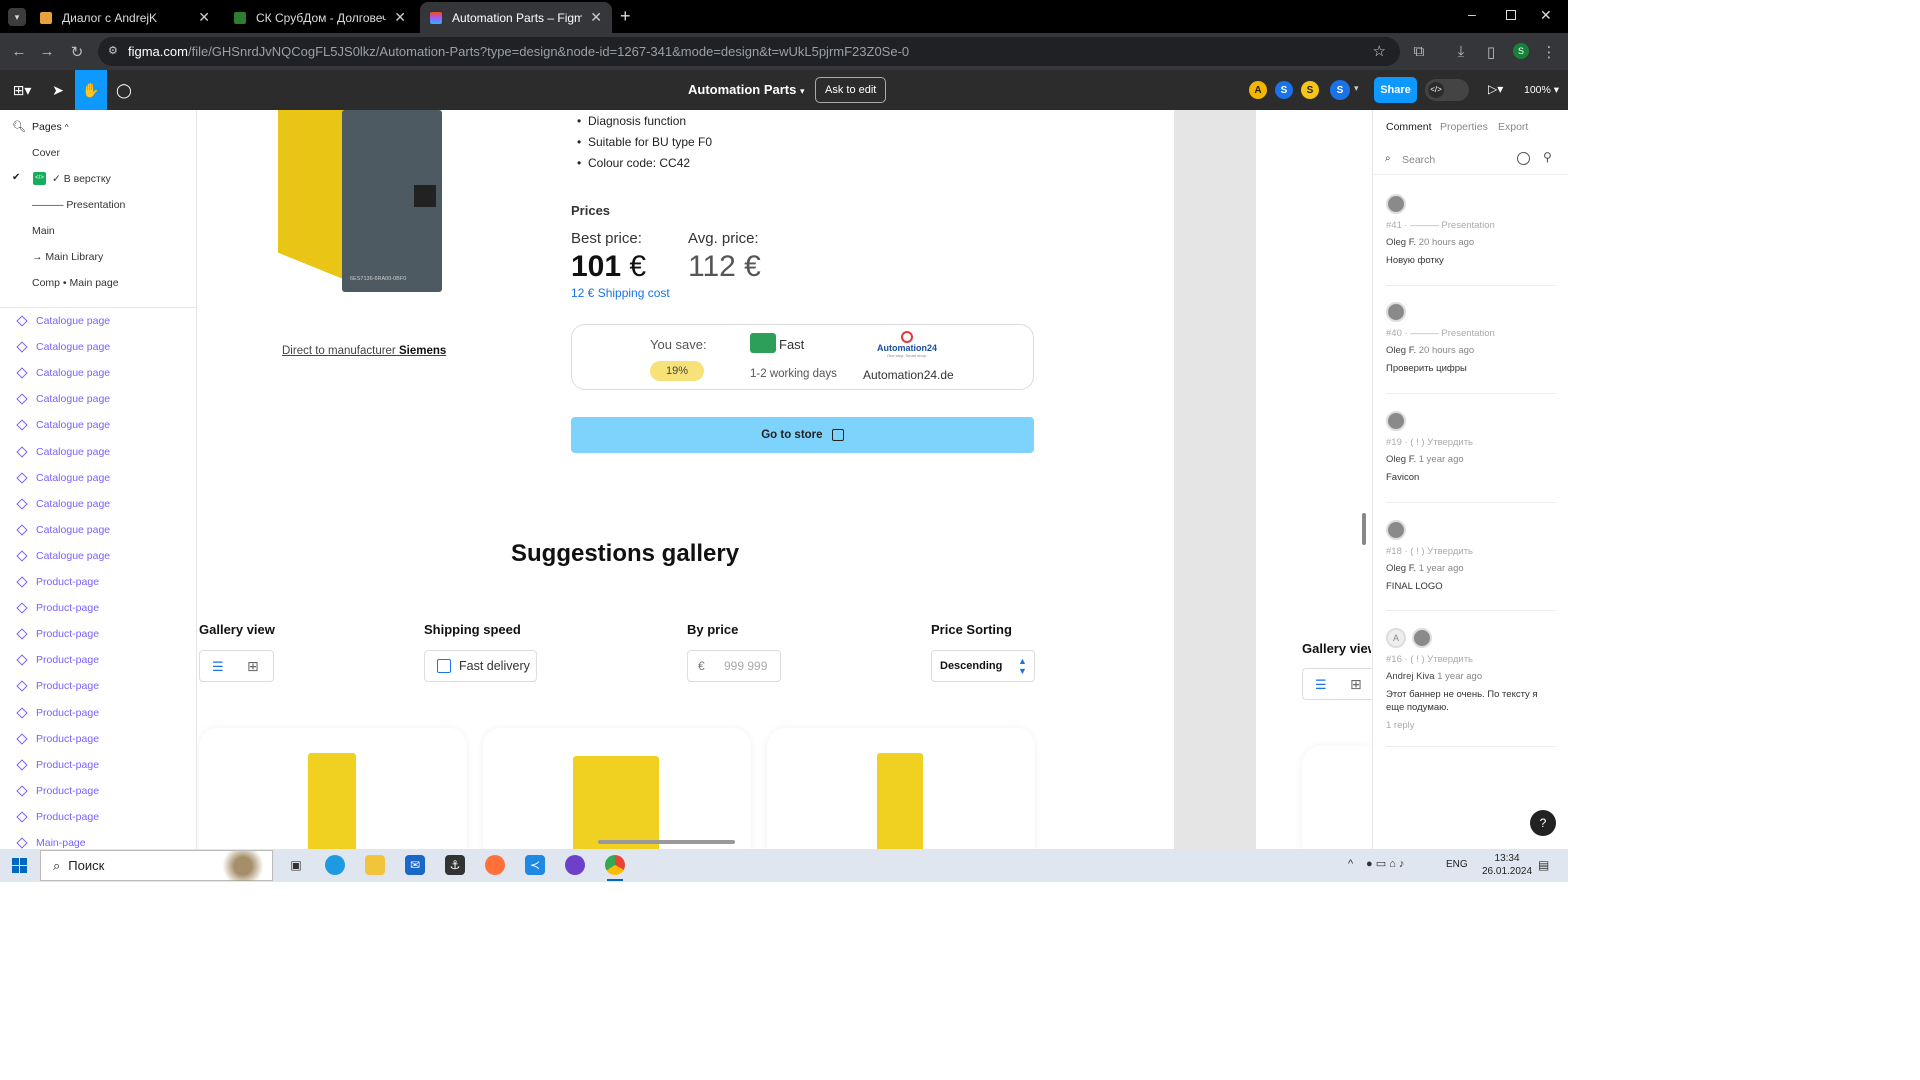 This screenshot has height=1080, width=1920. What do you see at coordinates (375, 865) in the screenshot?
I see `file-explorer-icon` at bounding box center [375, 865].